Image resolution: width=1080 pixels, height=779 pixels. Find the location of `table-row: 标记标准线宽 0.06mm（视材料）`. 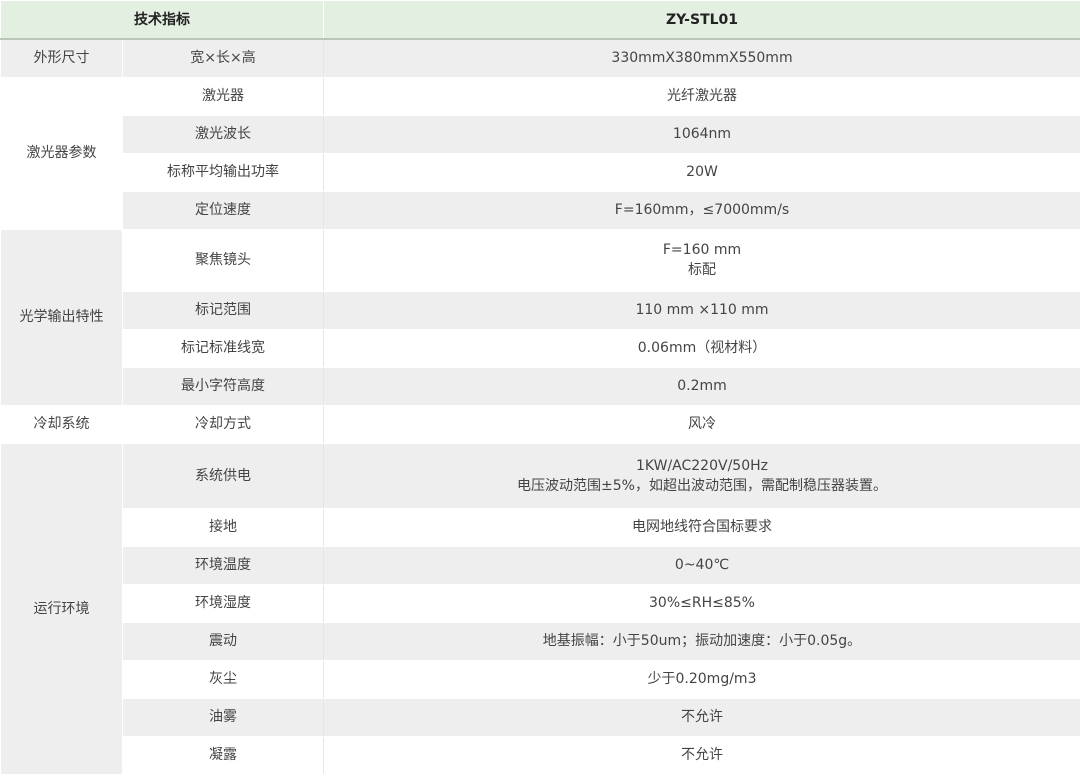

table-row: 标记标准线宽 0.06mm（视材料） is located at coordinates (540, 348).